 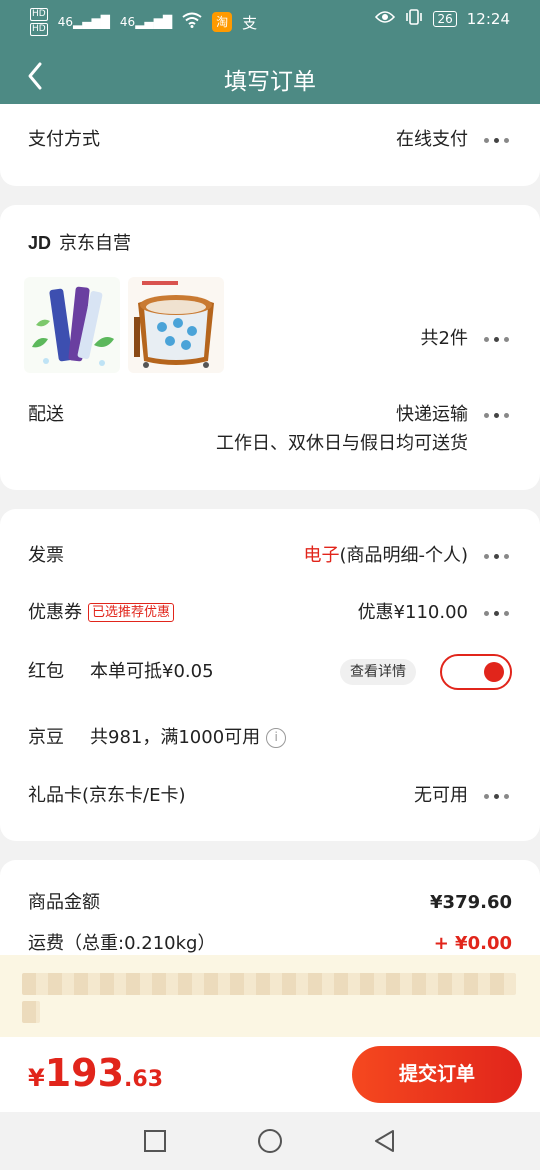 I want to click on red-packet-row: 红包 本单可抵¥0.05 查看详情, so click(x=270, y=672).